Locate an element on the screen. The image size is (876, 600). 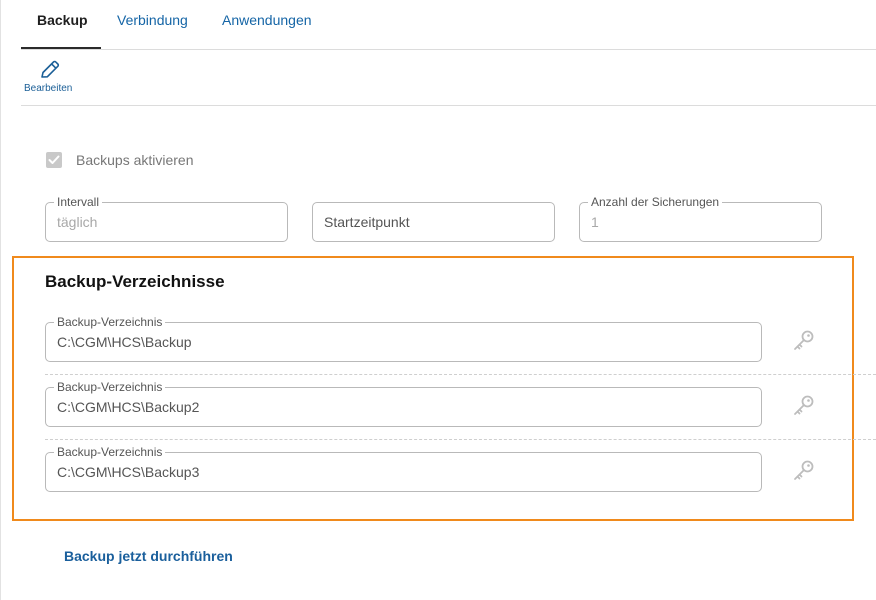
run-backup-now-button: Backup jetzt durchführen is located at coordinates (148, 556).